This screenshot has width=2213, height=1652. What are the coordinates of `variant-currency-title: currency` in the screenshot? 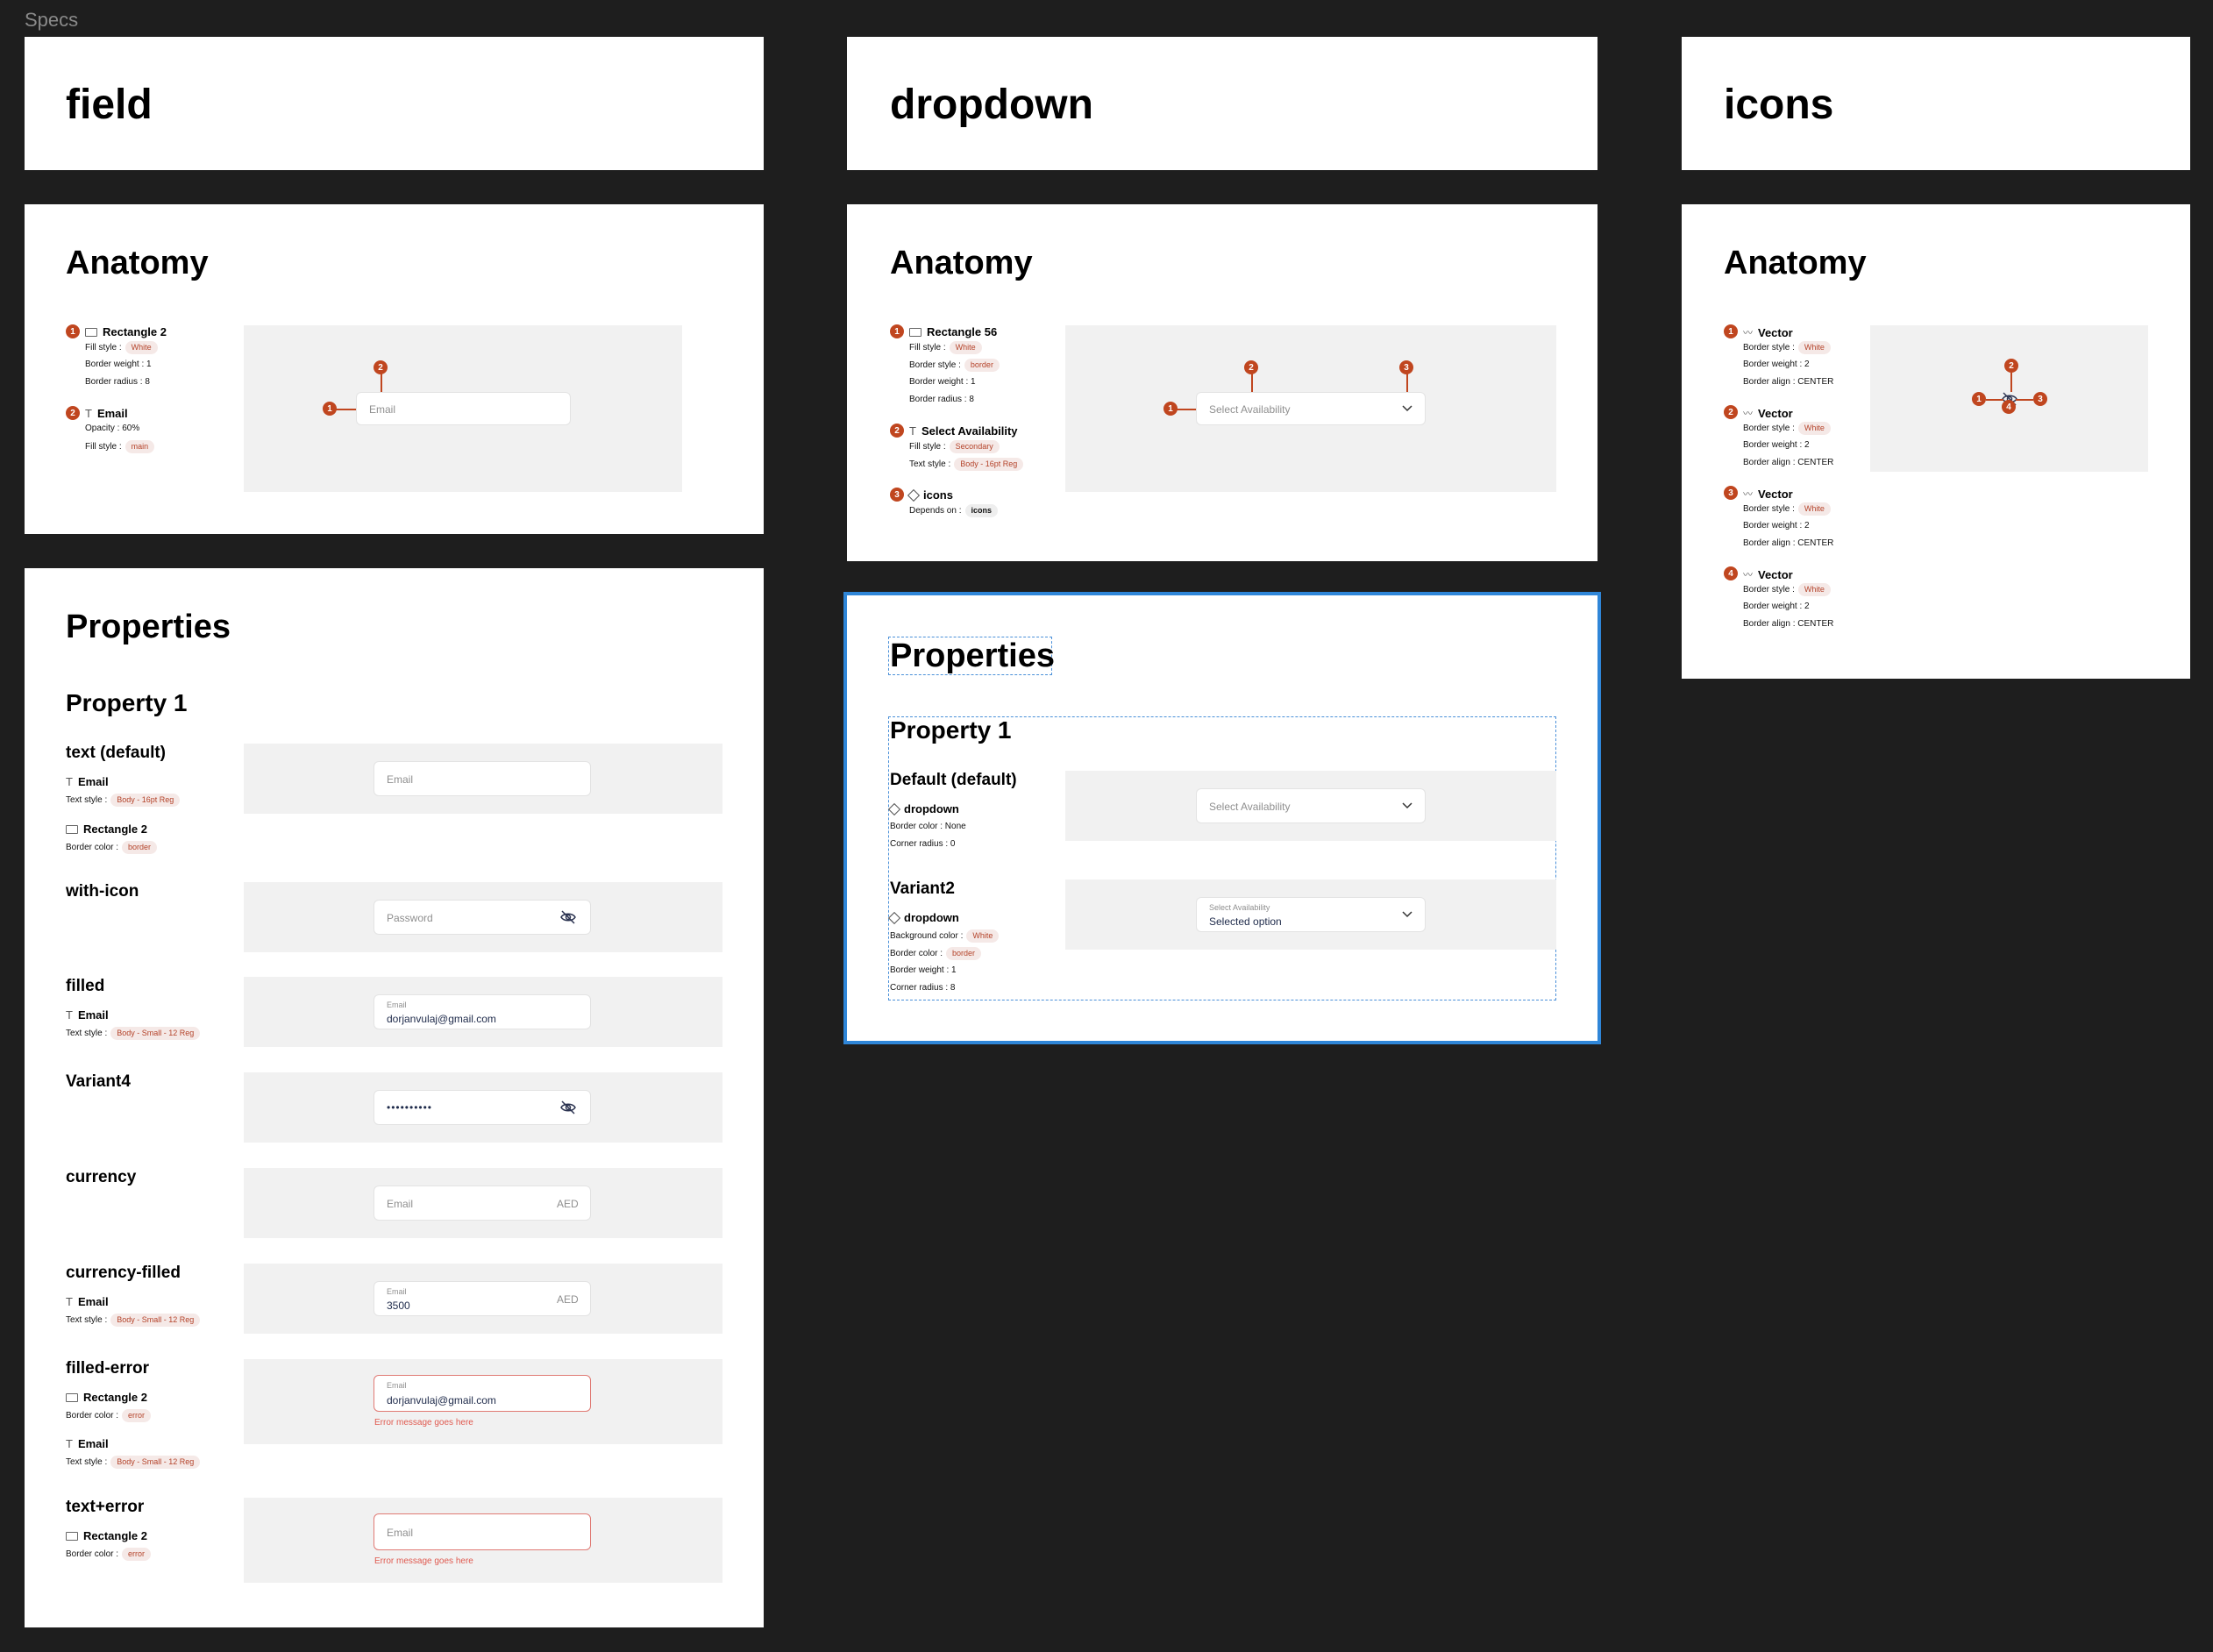 It's located at (101, 1177).